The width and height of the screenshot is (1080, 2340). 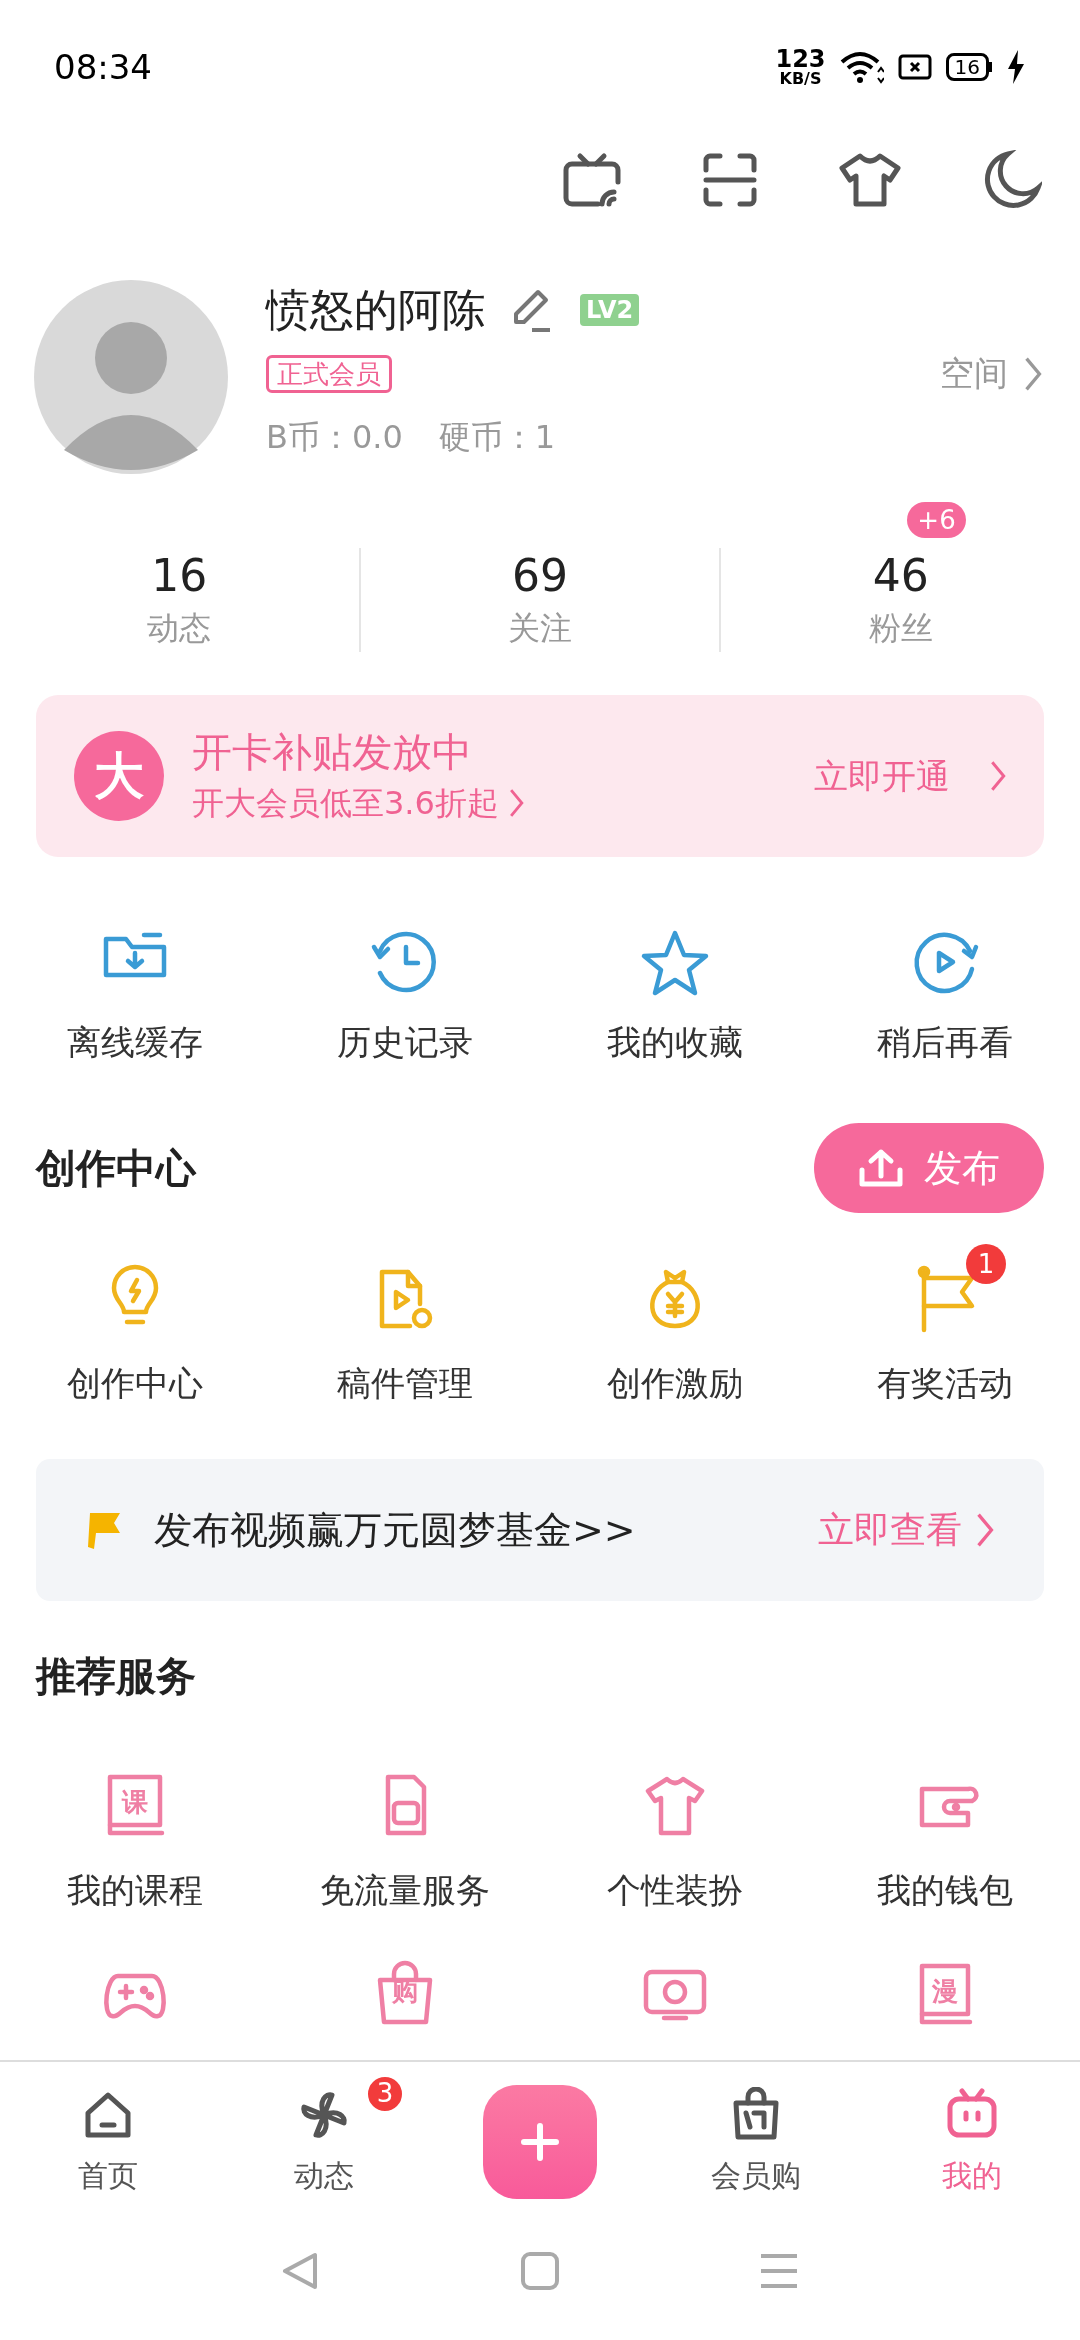 I want to click on avatar, so click(x=131, y=377).